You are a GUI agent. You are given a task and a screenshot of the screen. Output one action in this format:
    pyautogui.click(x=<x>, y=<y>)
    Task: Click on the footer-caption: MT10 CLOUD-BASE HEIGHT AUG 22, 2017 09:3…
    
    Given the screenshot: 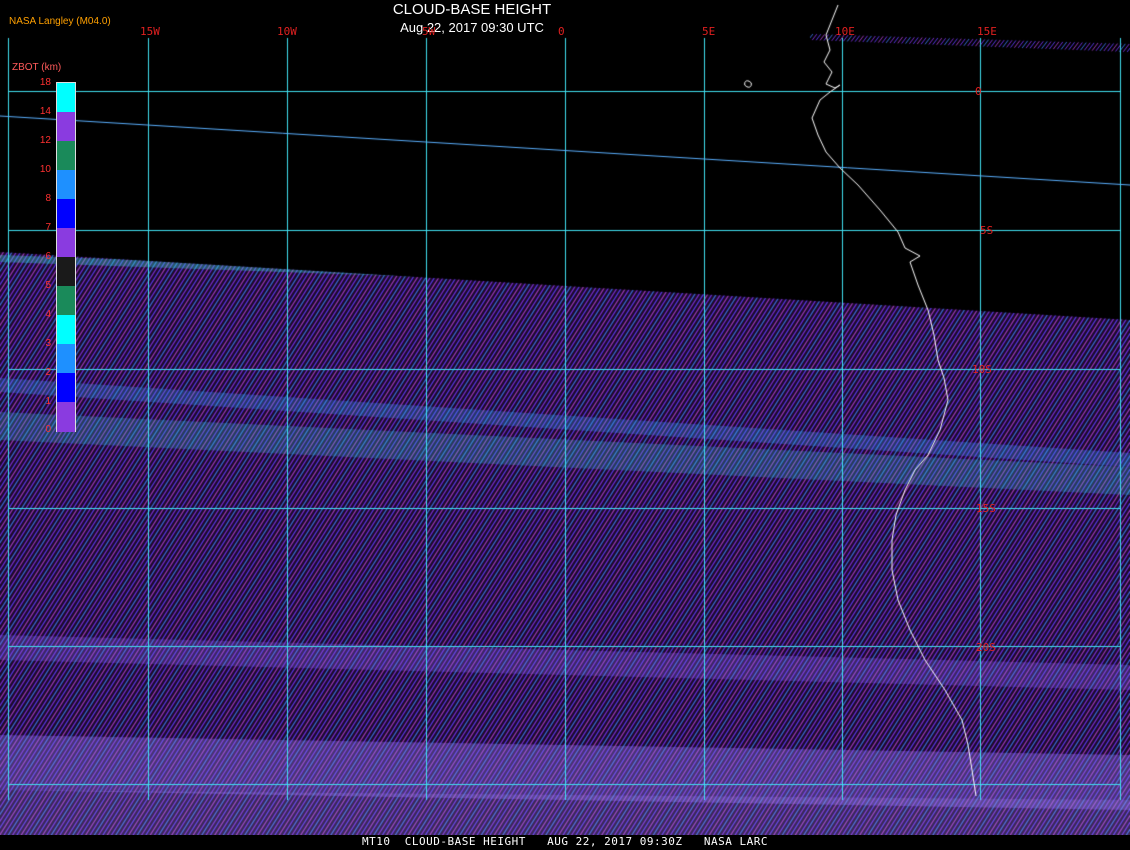 What is the action you would take?
    pyautogui.click(x=565, y=842)
    